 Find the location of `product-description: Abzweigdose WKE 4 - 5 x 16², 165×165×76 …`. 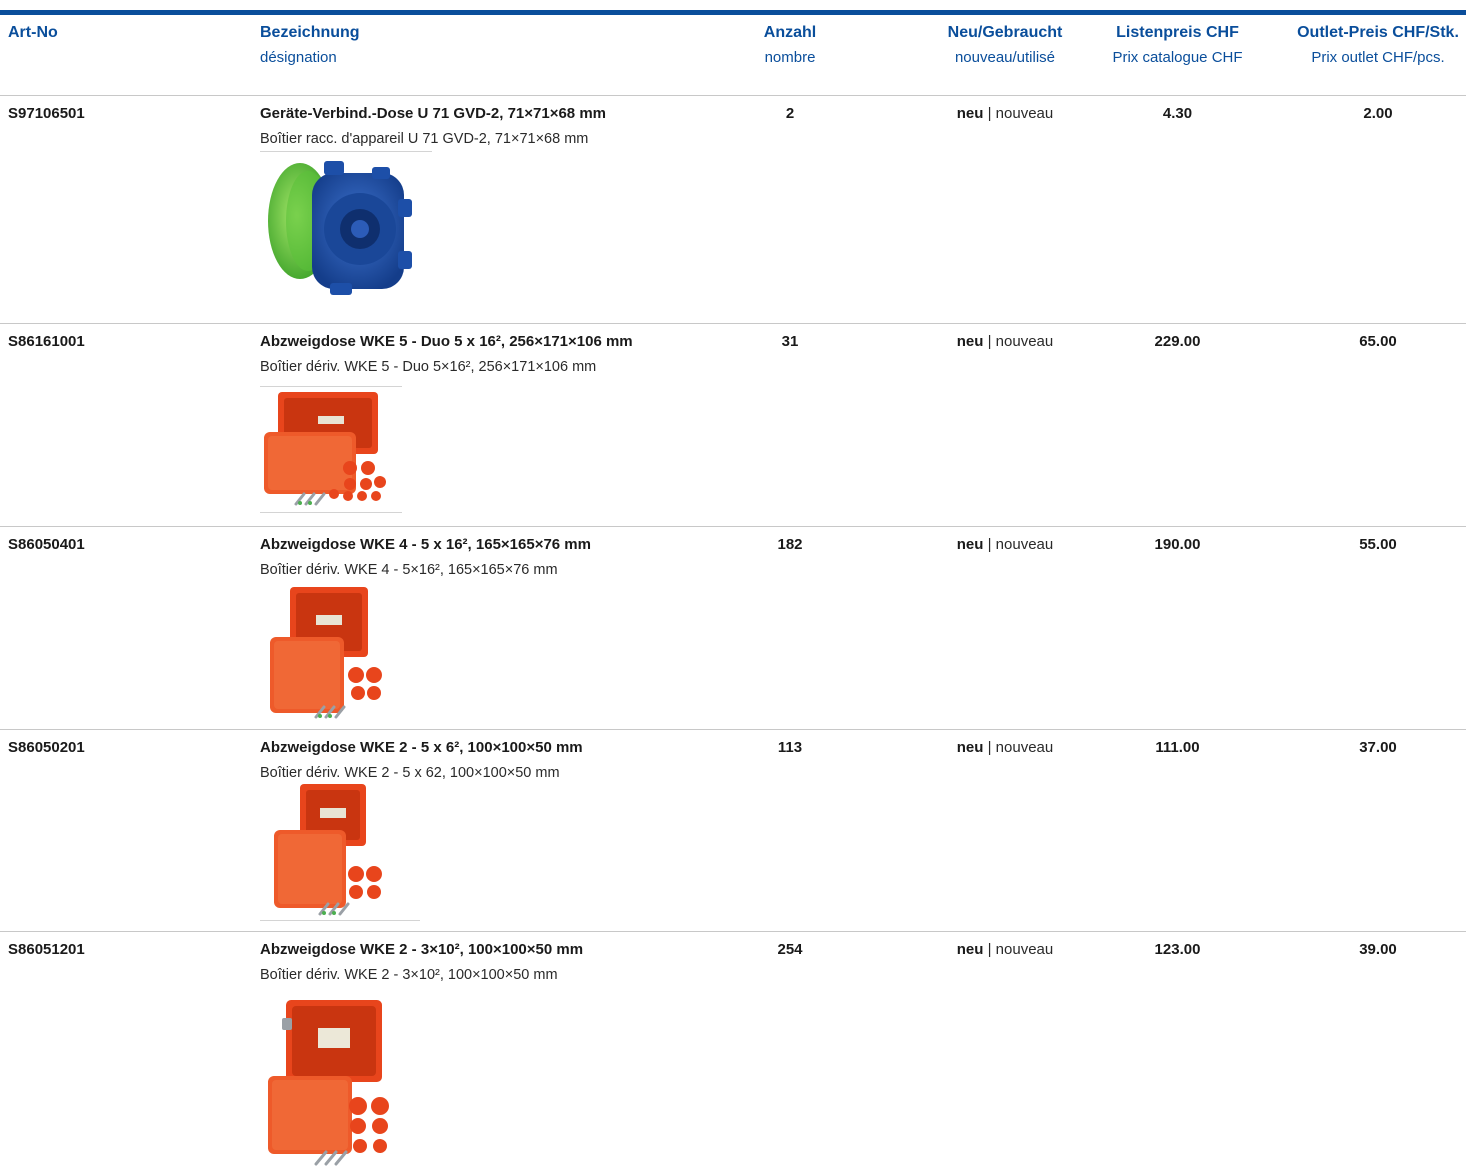

product-description: Abzweigdose WKE 4 - 5 x 16², 165×165×76 … is located at coordinates (490, 557).